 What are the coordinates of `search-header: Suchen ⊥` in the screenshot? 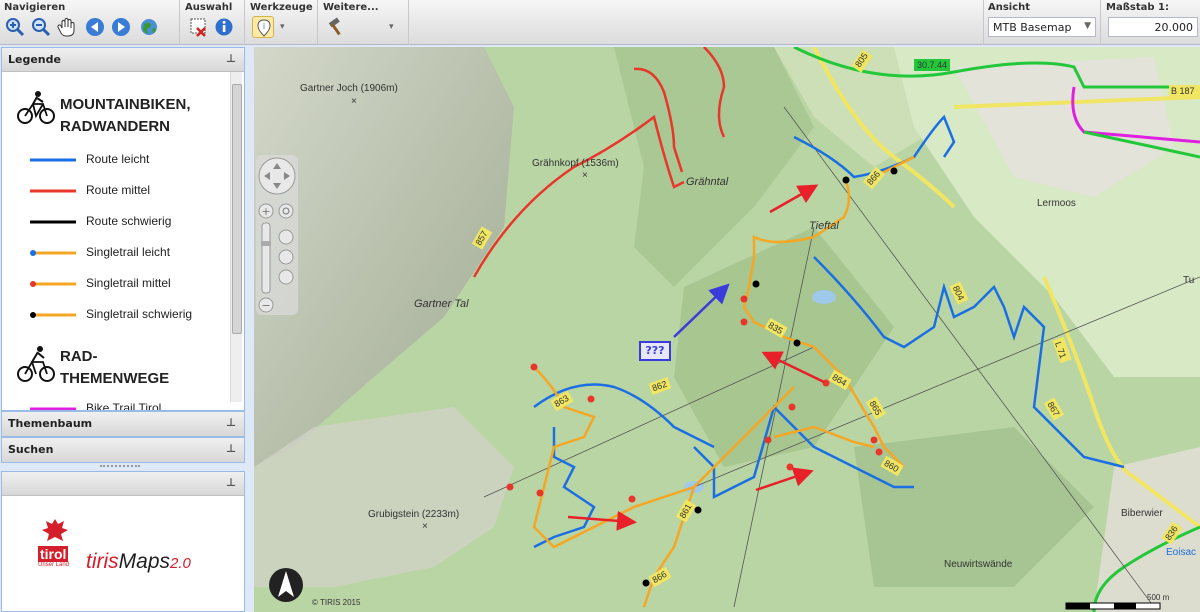 It's located at (123, 450).